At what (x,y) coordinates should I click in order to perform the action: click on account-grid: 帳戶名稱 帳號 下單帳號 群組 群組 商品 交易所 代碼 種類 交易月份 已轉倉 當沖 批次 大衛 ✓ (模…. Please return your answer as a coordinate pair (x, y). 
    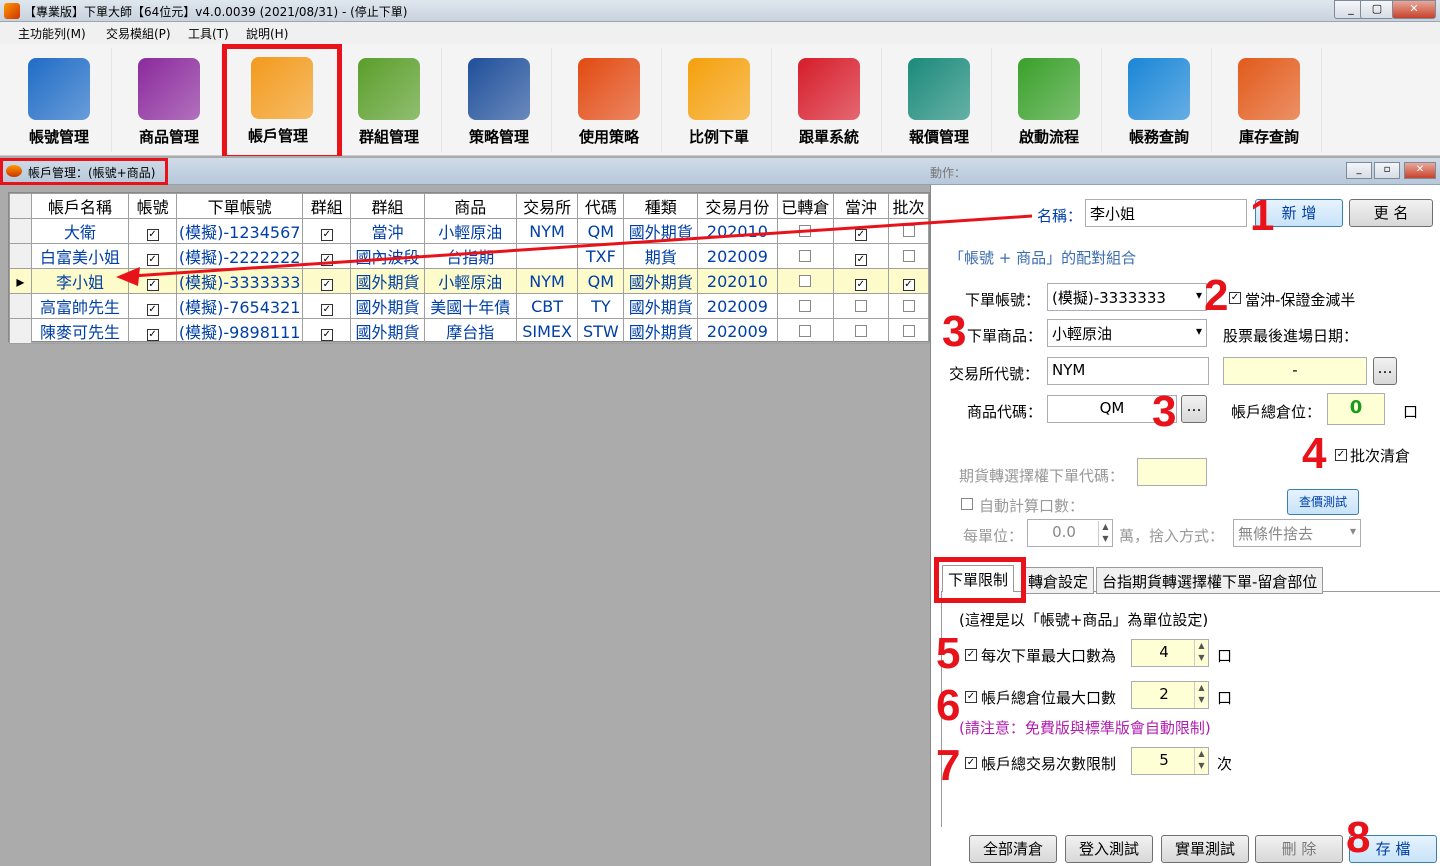
    Looking at the image, I should click on (469, 268).